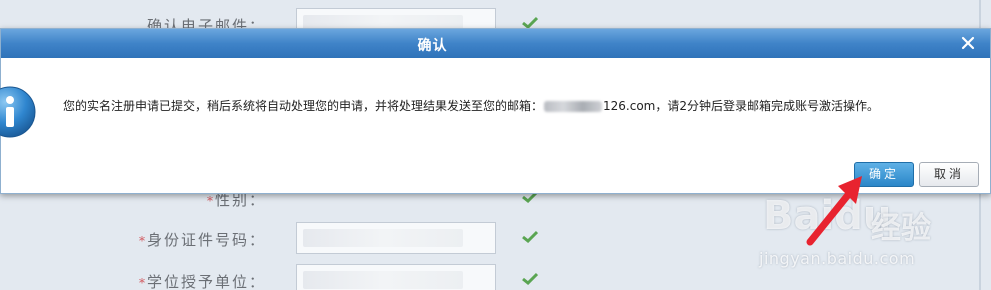 This screenshot has width=991, height=290. Describe the element at coordinates (767, 106) in the screenshot. I see `message-text-end: ，请2分钟后登录邮箱完成账号激活操作。` at that location.